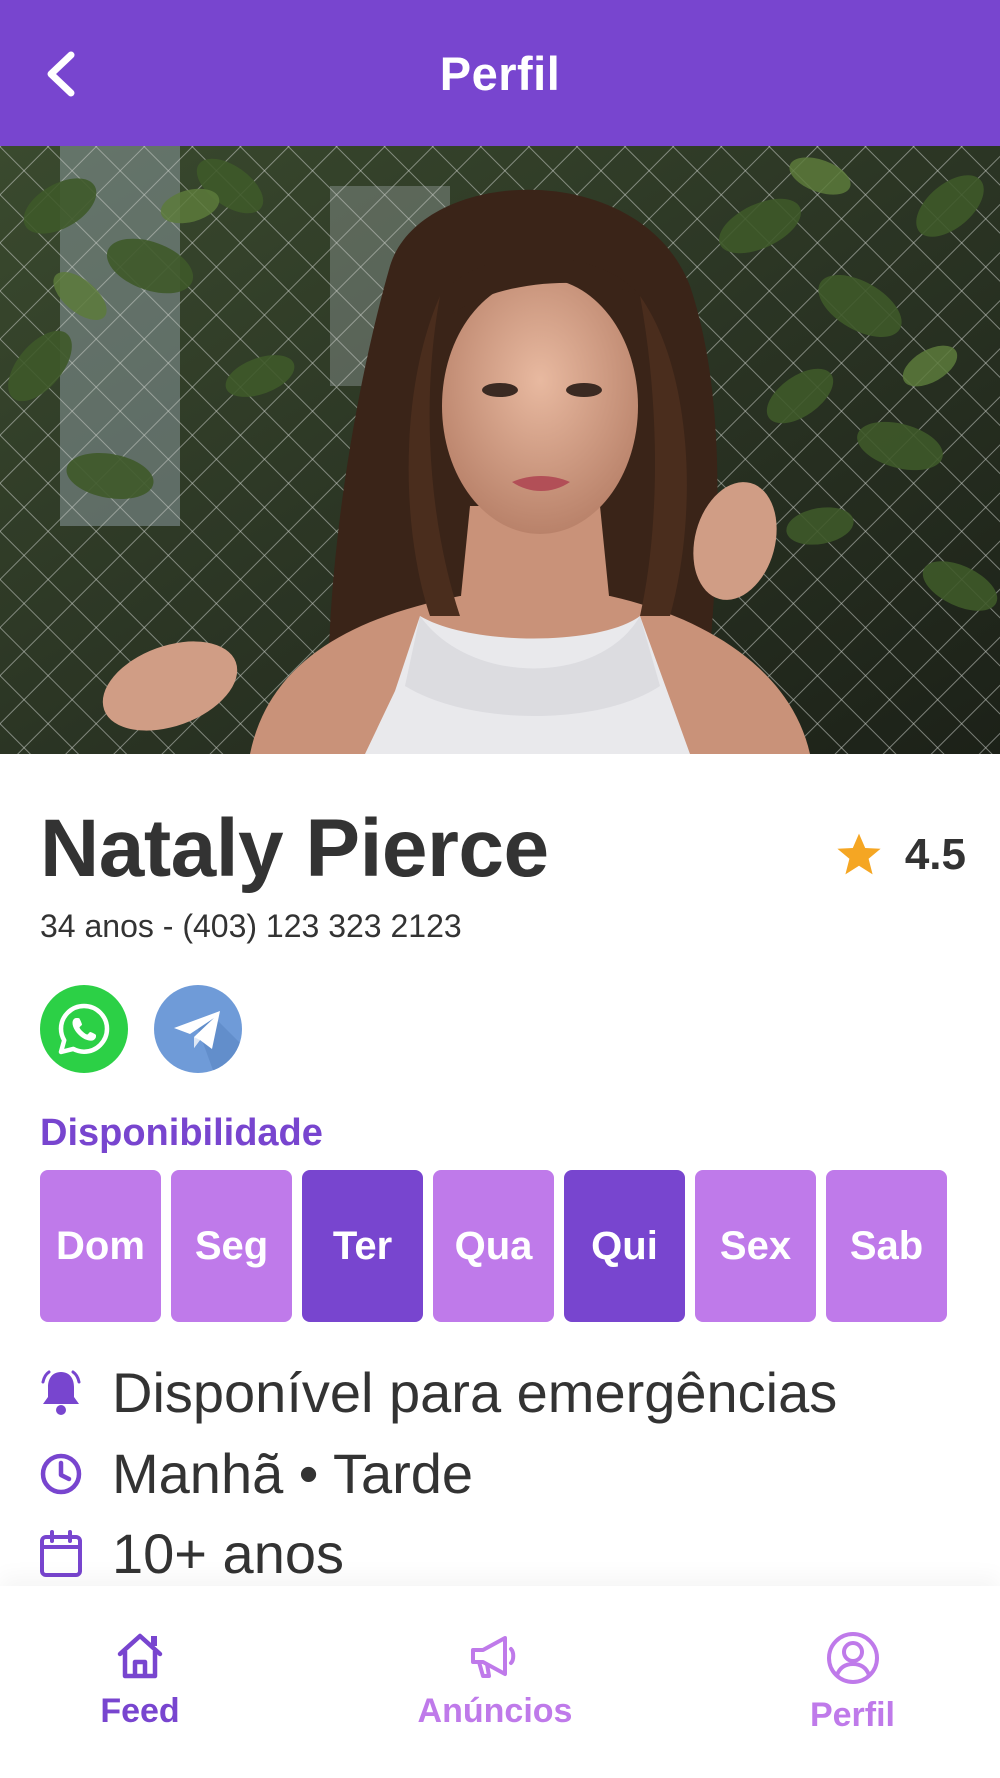 The width and height of the screenshot is (1000, 1778). Describe the element at coordinates (852, 1658) in the screenshot. I see `user-icon` at that location.